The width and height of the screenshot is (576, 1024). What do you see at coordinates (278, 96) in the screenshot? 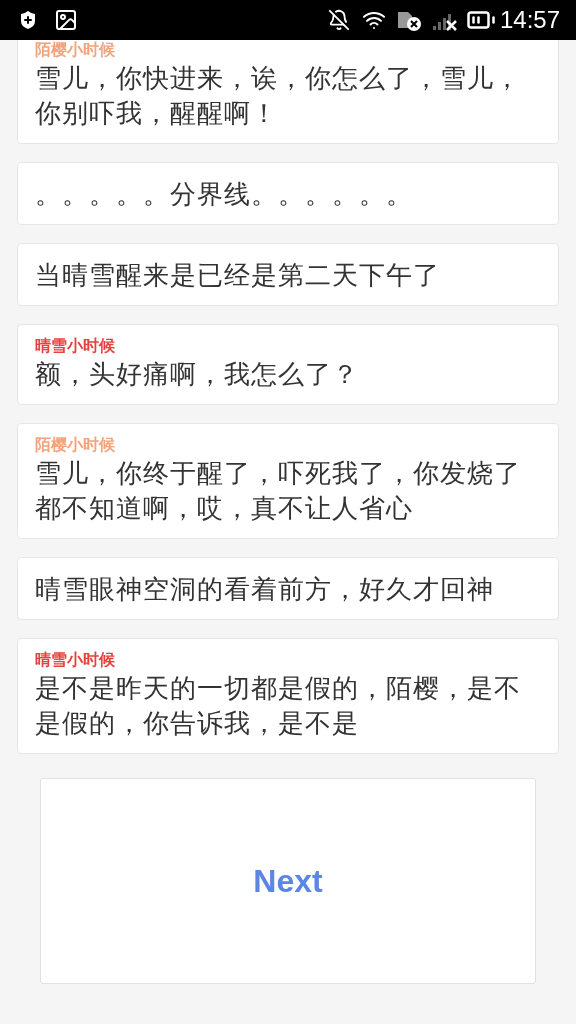
I see `message-text: 雪儿，你快进来，诶，你怎么了，雪儿，你别吓我，醒醒啊！` at bounding box center [278, 96].